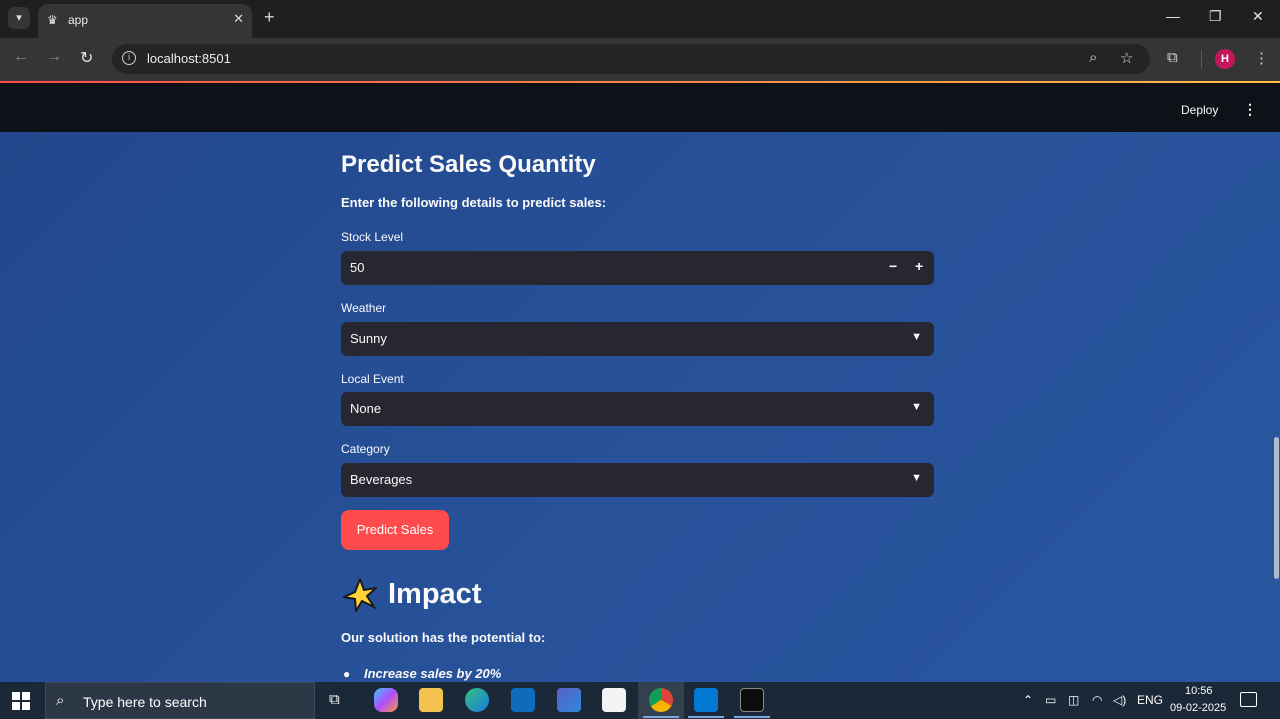 The image size is (1280, 719). Describe the element at coordinates (637, 339) in the screenshot. I see `weather-select: Sunny ▼` at that location.